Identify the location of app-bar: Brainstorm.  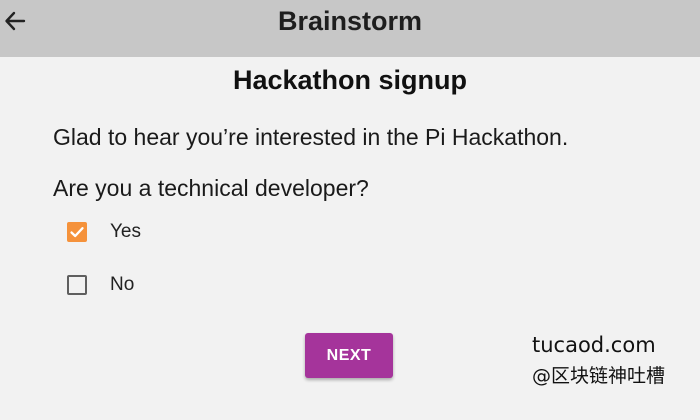
(350, 28).